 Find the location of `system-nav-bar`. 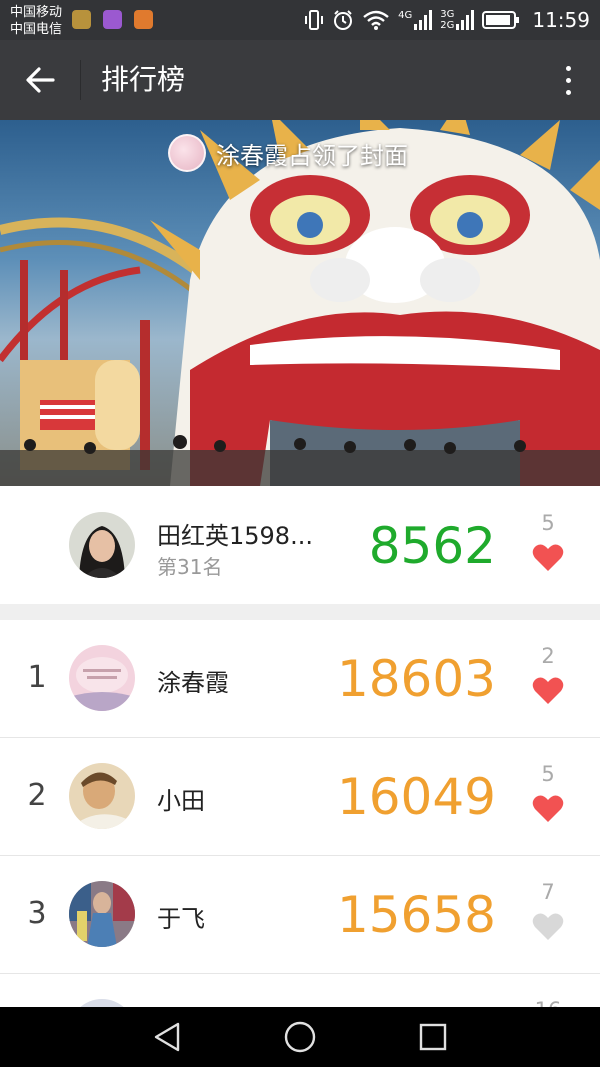

system-nav-bar is located at coordinates (300, 1037).